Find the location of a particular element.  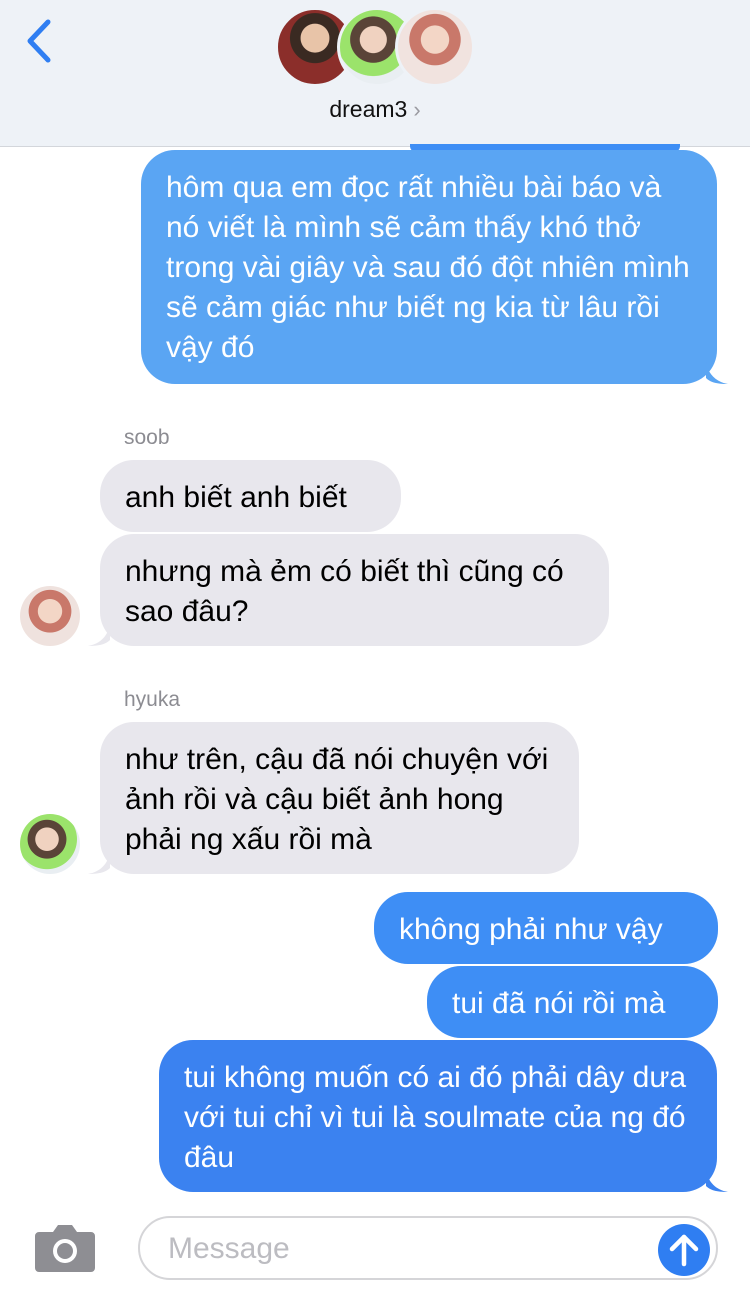

outgoing-bubble: tui đã nói rồi mà is located at coordinates (572, 1002).